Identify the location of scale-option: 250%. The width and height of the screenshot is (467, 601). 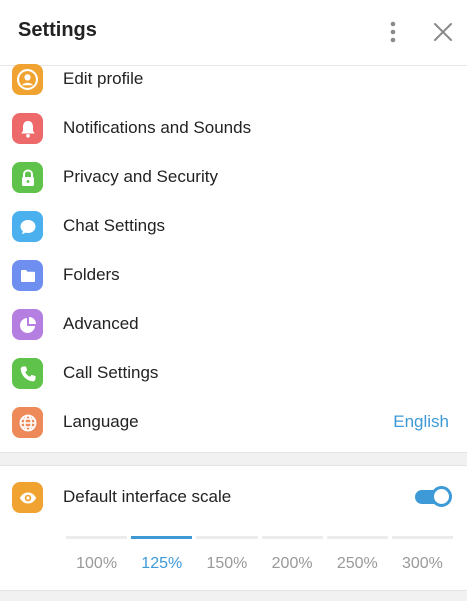
(357, 561).